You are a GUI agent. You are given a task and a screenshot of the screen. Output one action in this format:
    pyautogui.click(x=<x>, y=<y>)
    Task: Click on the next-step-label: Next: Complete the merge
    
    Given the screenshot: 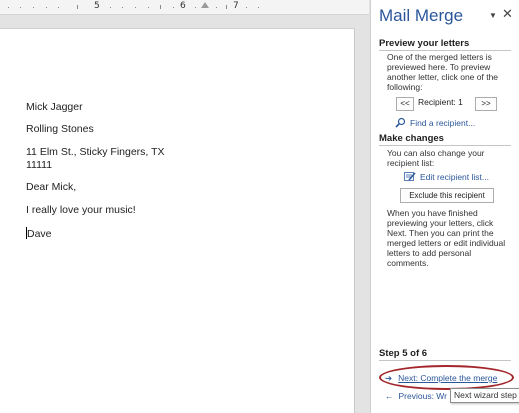 What is the action you would take?
    pyautogui.click(x=448, y=378)
    